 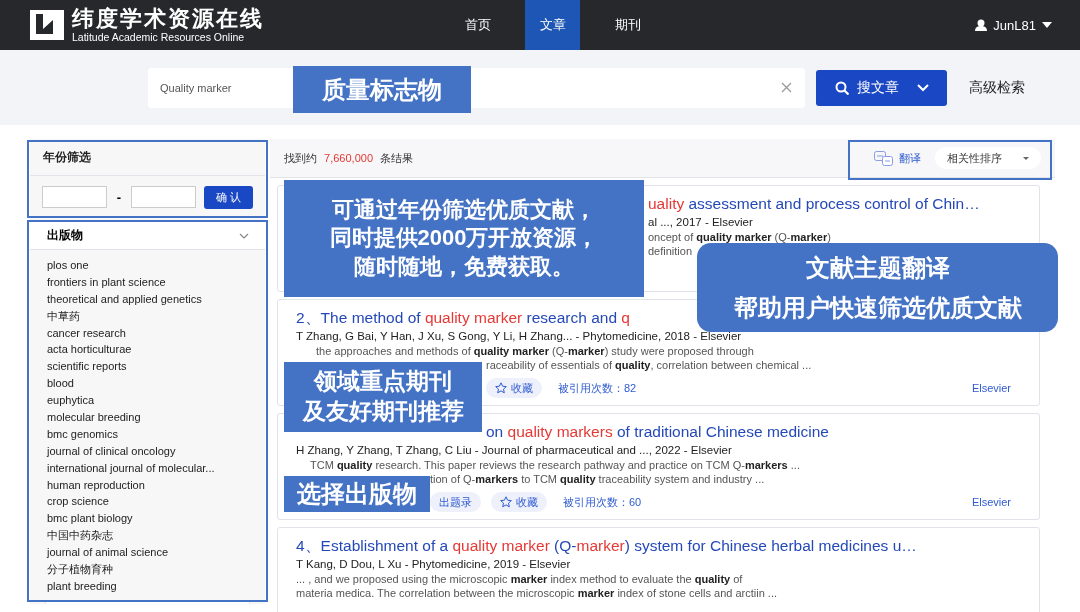 What do you see at coordinates (841, 87) in the screenshot?
I see `search-icon` at bounding box center [841, 87].